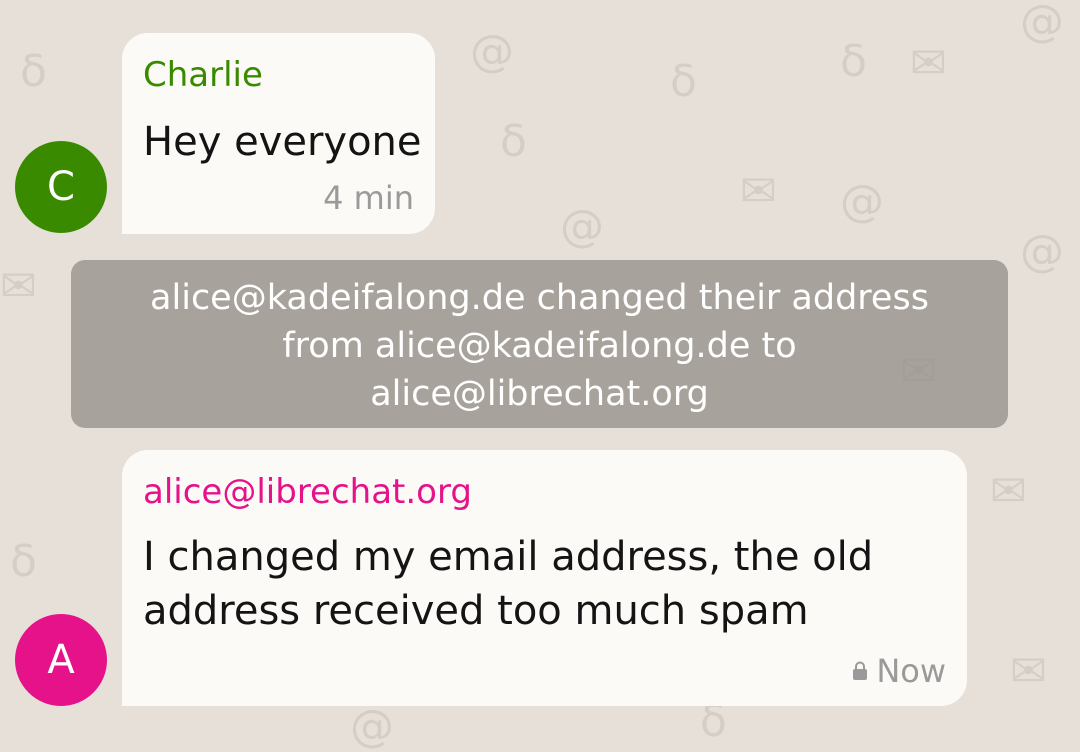 This screenshot has width=1080, height=752. Describe the element at coordinates (203, 75) in the screenshot. I see `sender-name: Charlie` at that location.